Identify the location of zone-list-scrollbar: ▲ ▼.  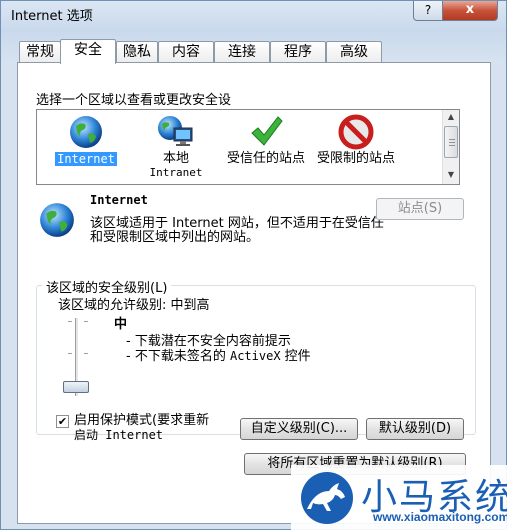
(450, 147).